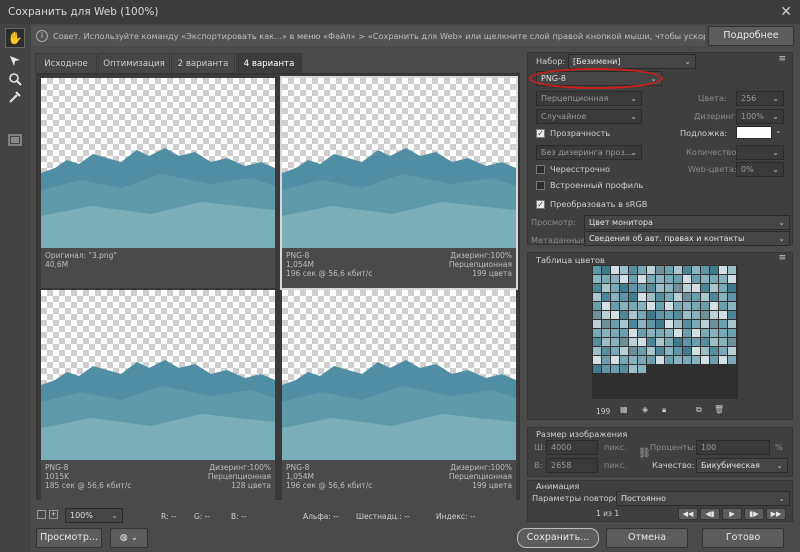 This screenshot has height=552, width=800. Describe the element at coordinates (776, 514) in the screenshot. I see `last-frame-button: ▶▶` at that location.